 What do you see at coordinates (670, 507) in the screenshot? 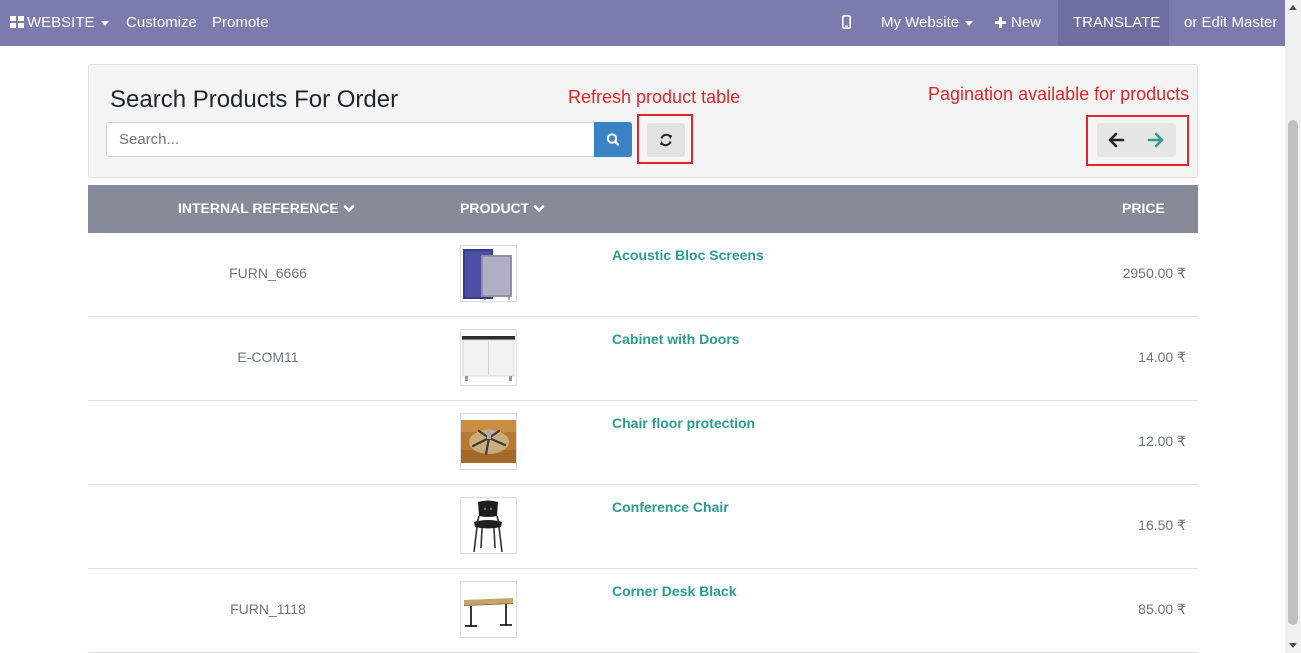
I see `product-name-link: Conference Chair` at bounding box center [670, 507].